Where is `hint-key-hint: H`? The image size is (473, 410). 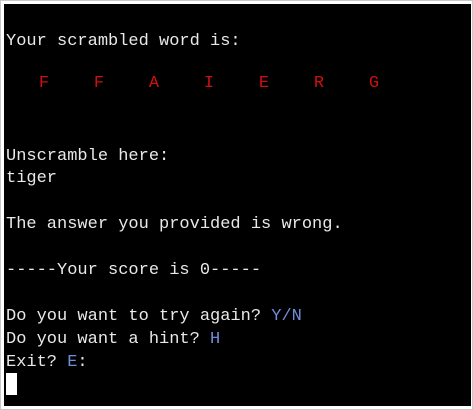
hint-key-hint: H is located at coordinates (215, 339).